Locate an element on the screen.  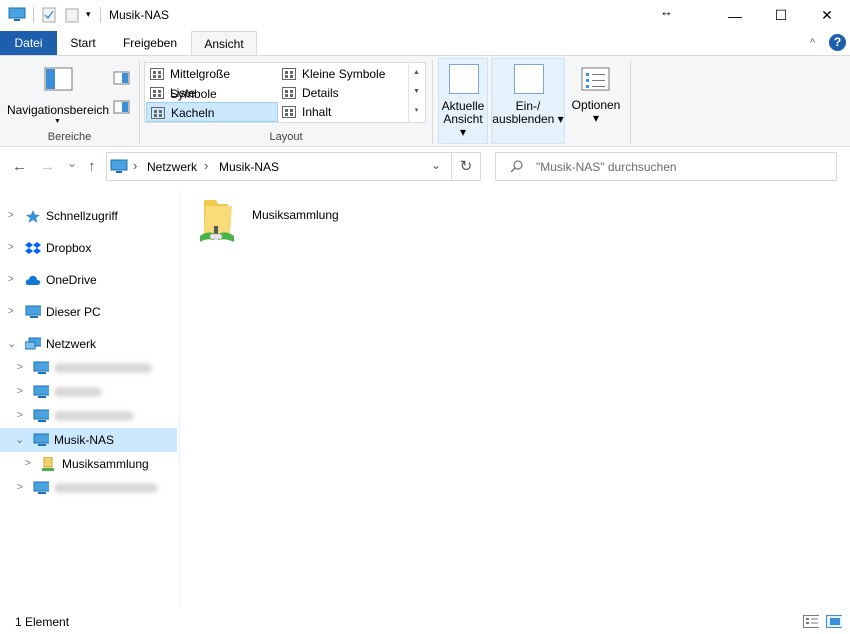
cloud-icon is located at coordinates (33, 280).